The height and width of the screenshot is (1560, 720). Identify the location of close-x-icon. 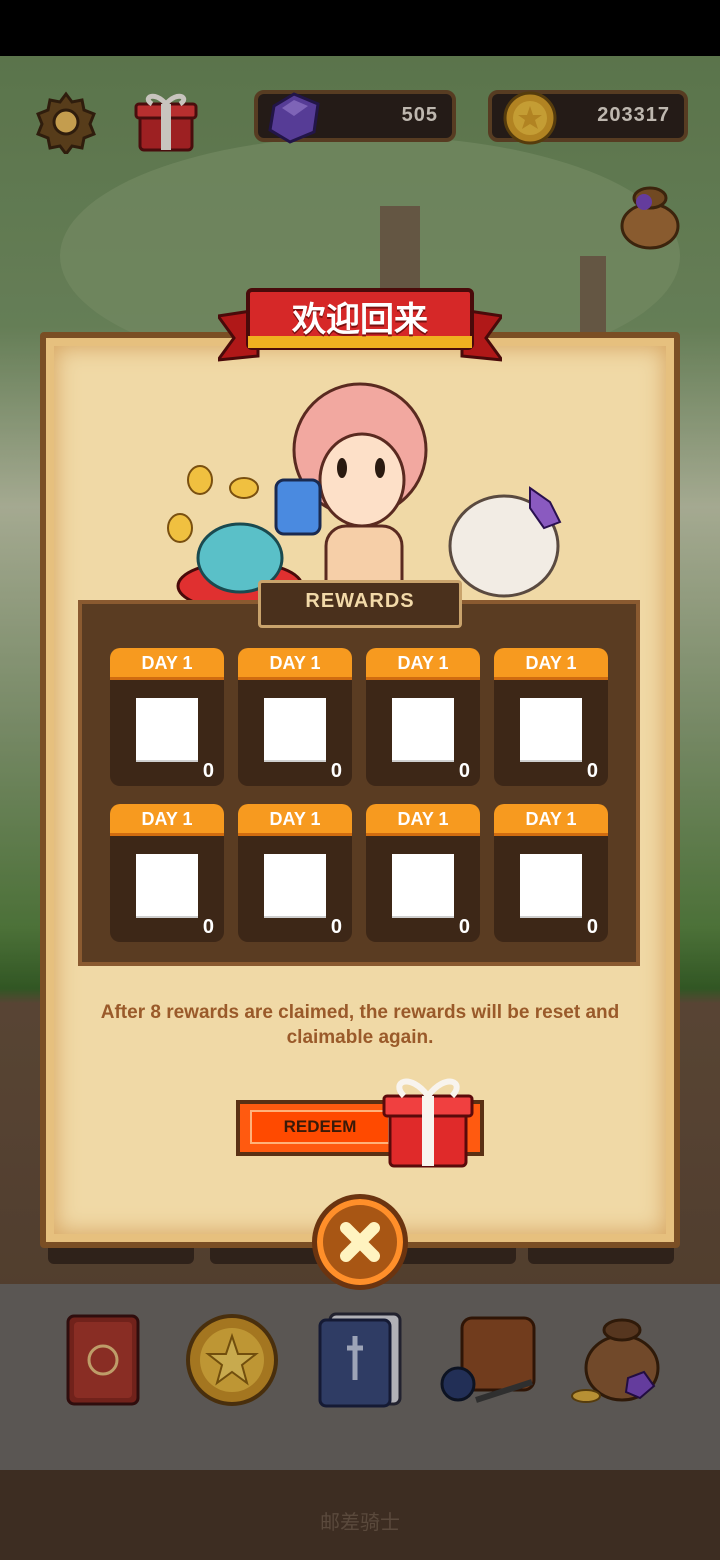
(360, 1242).